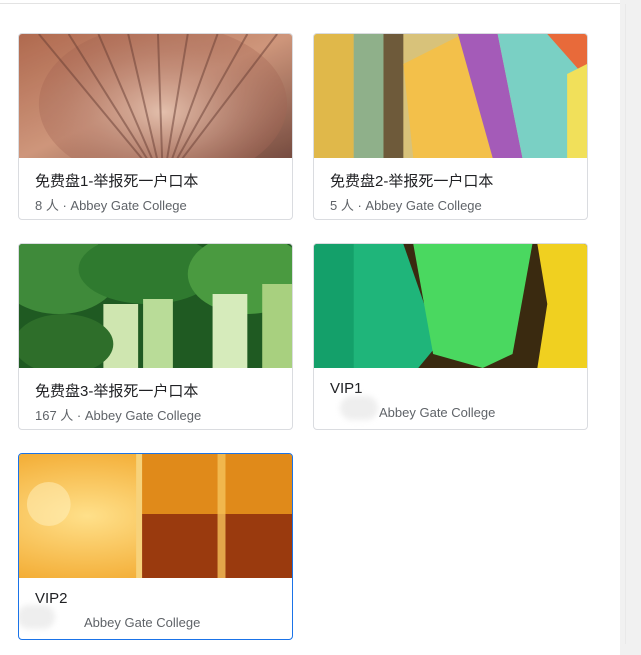  I want to click on class-card: 免费盘2-举报死一户口本 5 人 · Abbey Gate College, so click(450, 126).